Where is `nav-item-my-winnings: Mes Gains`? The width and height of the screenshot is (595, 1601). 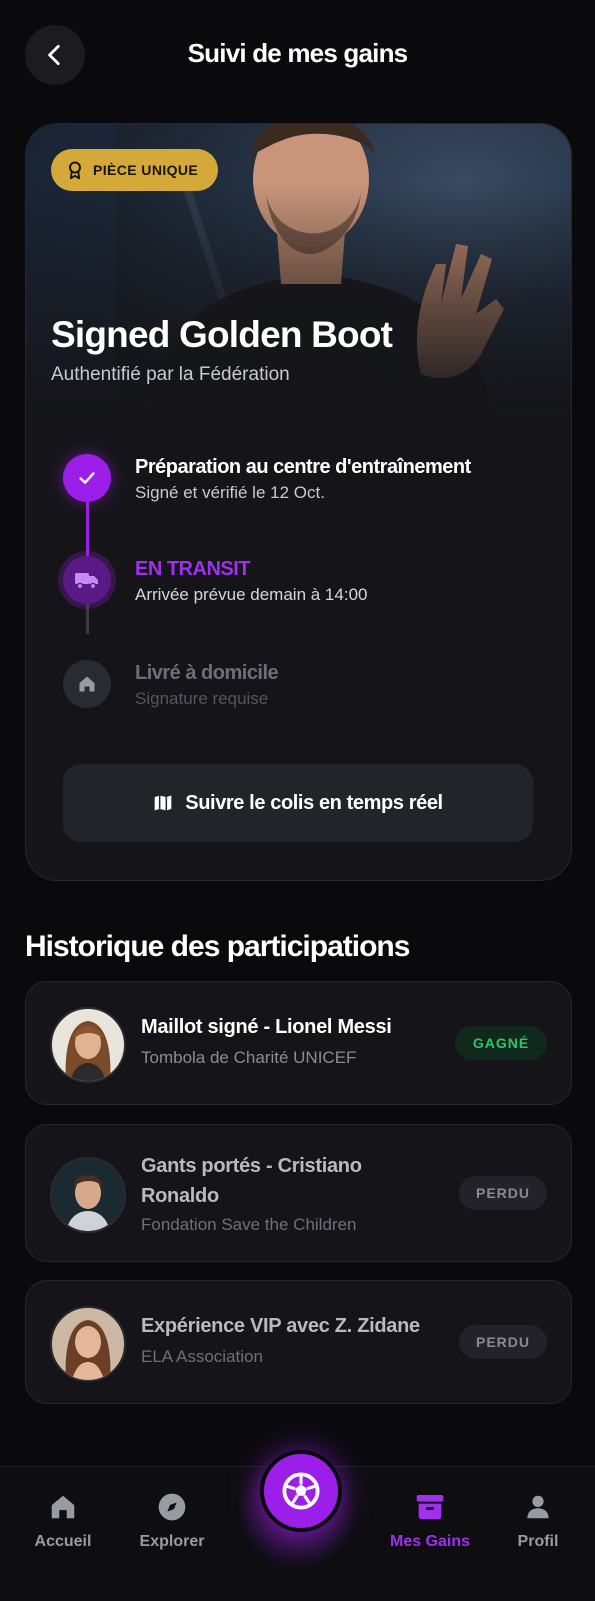
nav-item-my-winnings: Mes Gains is located at coordinates (430, 1519).